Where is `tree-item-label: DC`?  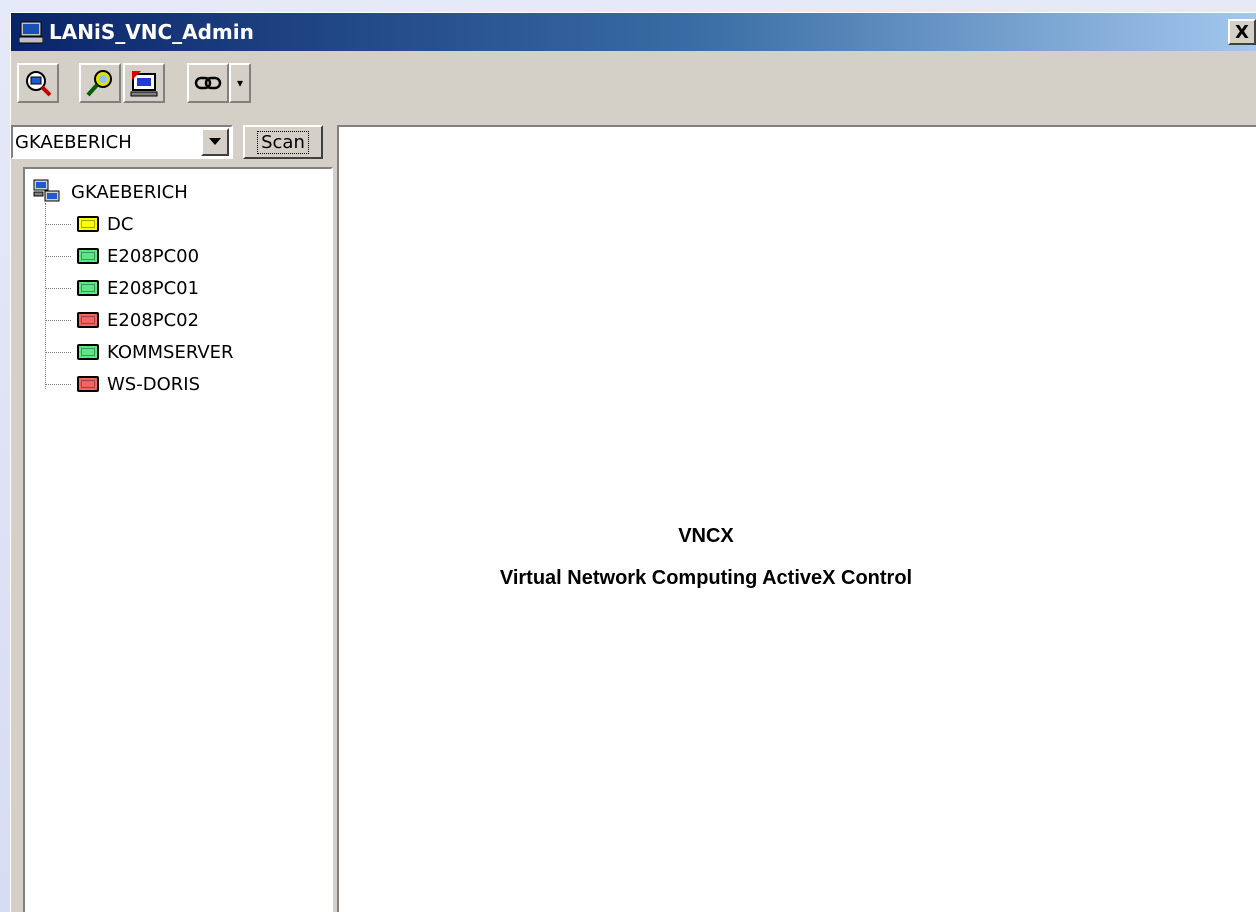
tree-item-label: DC is located at coordinates (120, 224).